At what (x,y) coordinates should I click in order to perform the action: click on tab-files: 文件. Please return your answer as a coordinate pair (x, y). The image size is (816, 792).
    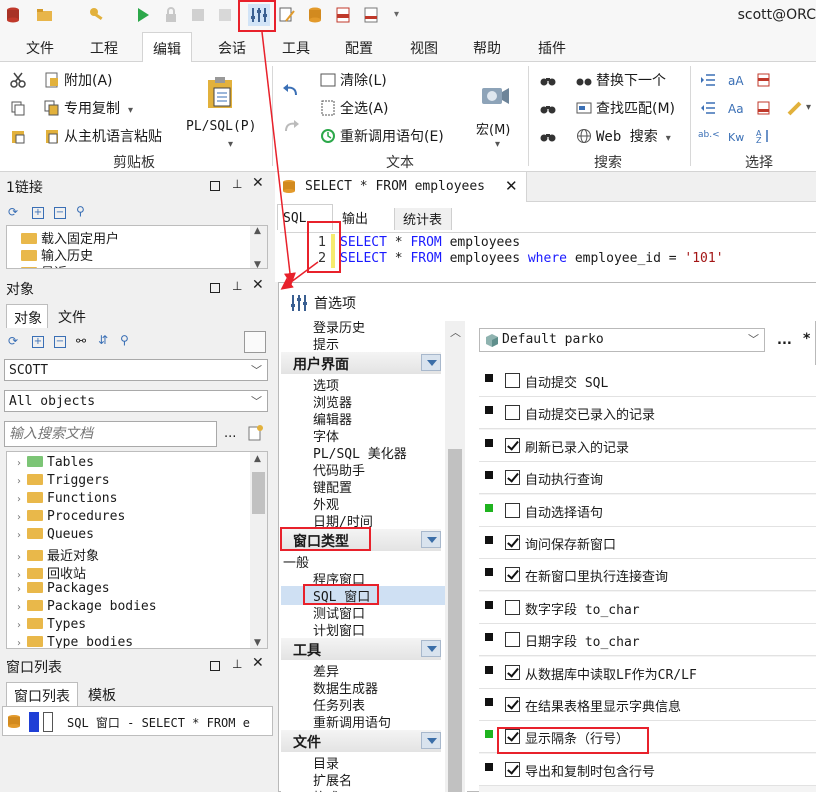
    Looking at the image, I should click on (72, 317).